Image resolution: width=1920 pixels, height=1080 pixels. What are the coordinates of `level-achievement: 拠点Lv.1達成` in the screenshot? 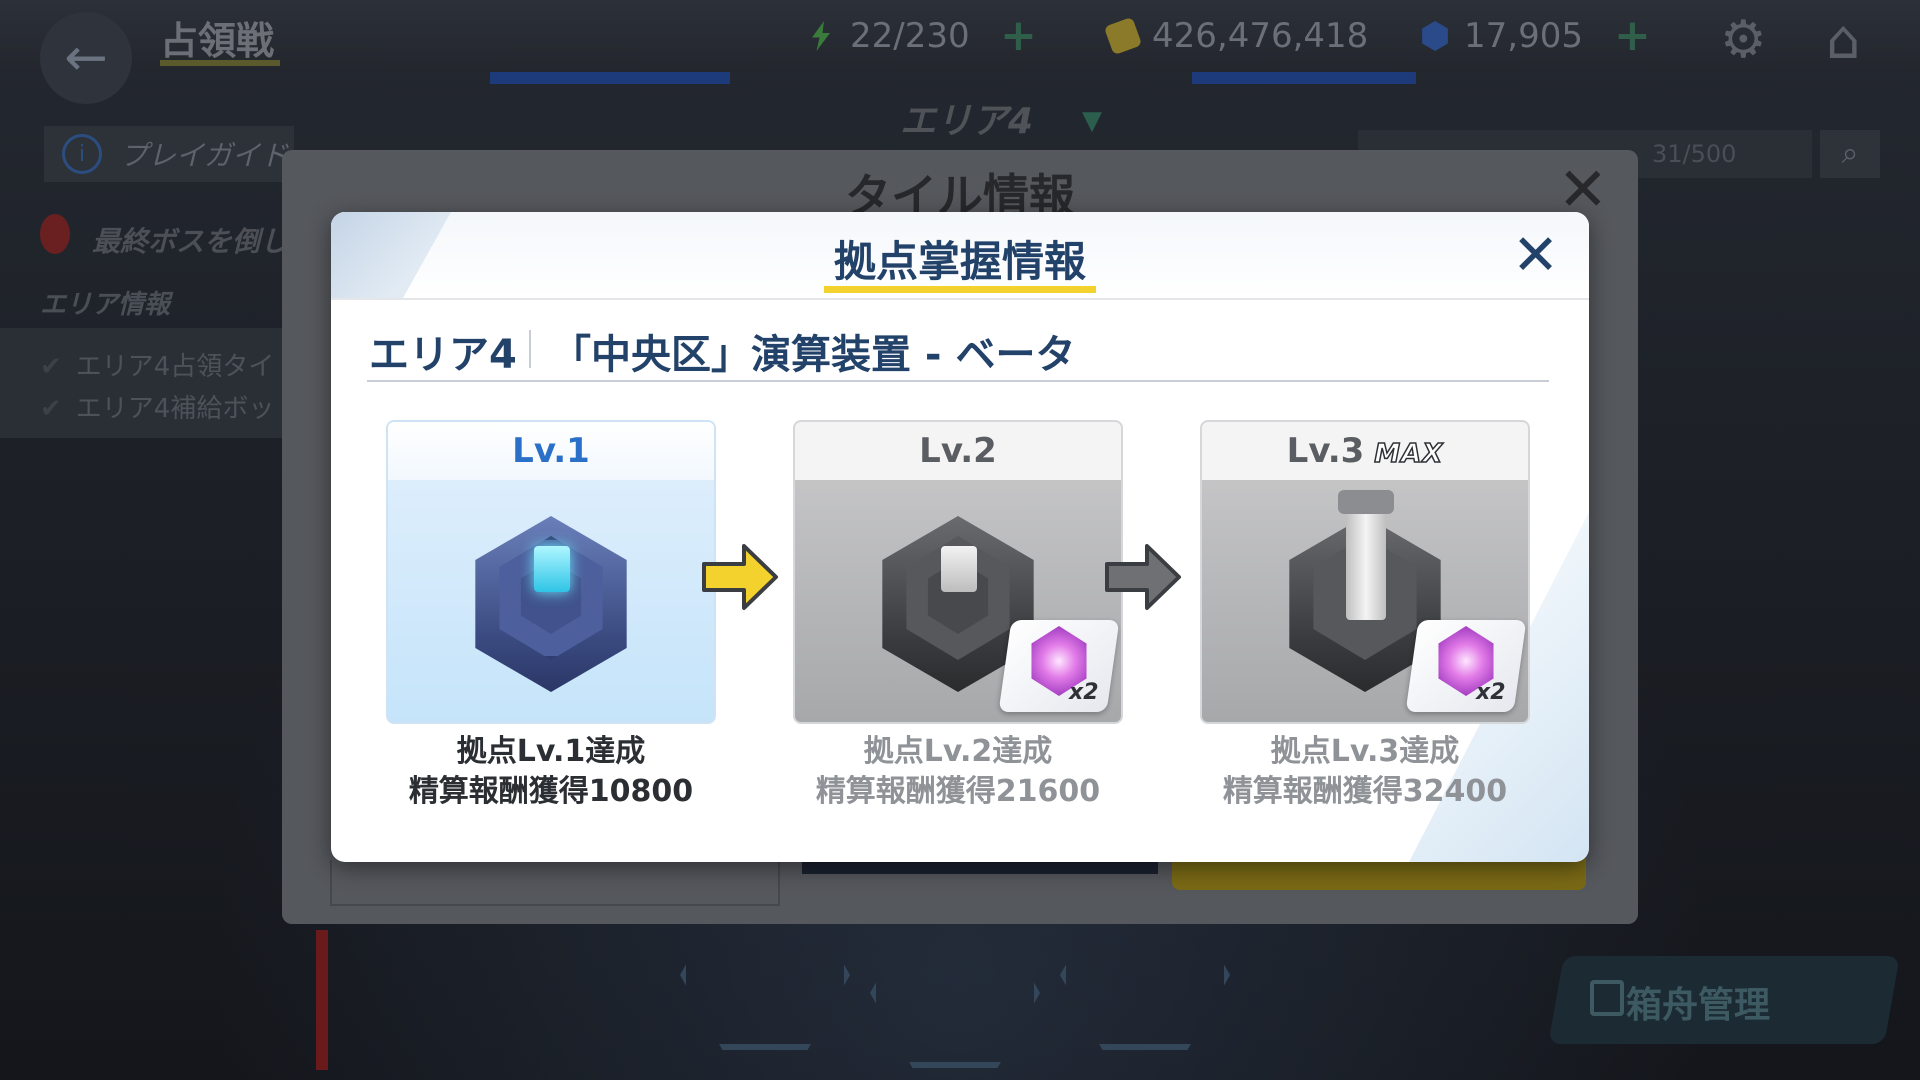 It's located at (551, 751).